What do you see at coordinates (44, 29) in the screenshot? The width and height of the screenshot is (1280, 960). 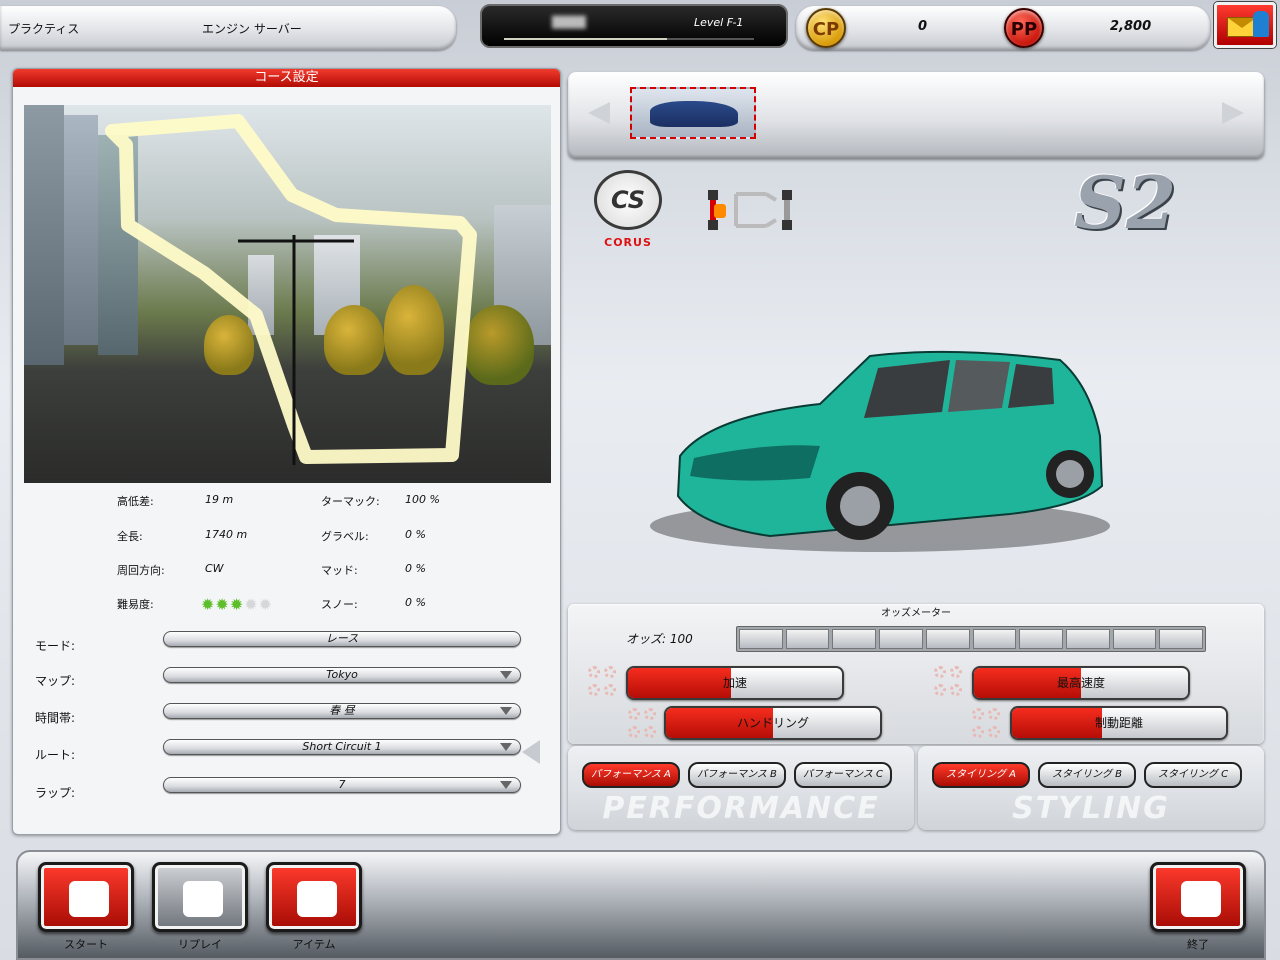 I see `game-mode-label: プラクティス` at bounding box center [44, 29].